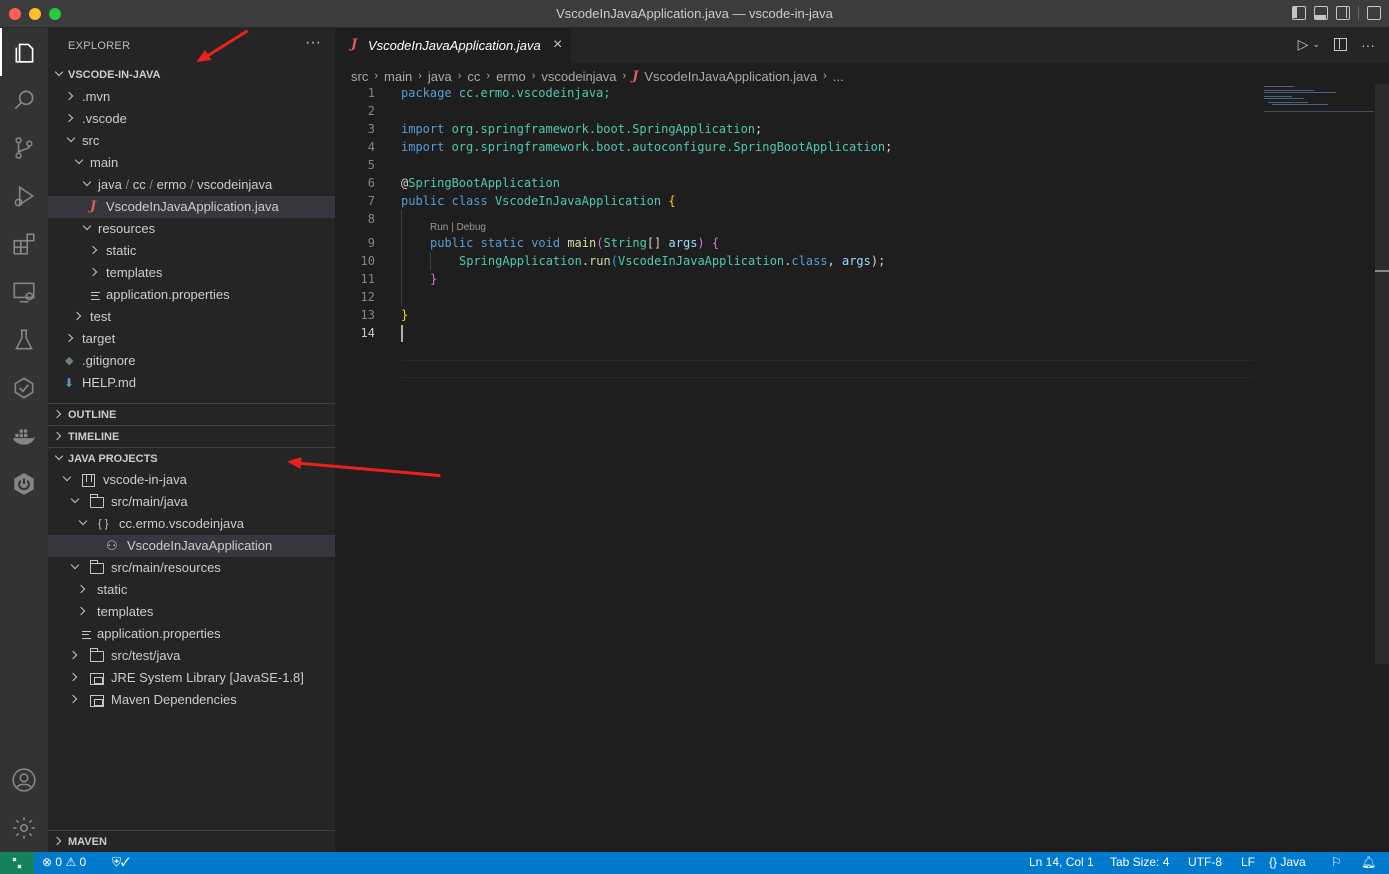  Describe the element at coordinates (24, 828) in the screenshot. I see `settings-gear-icon` at that location.